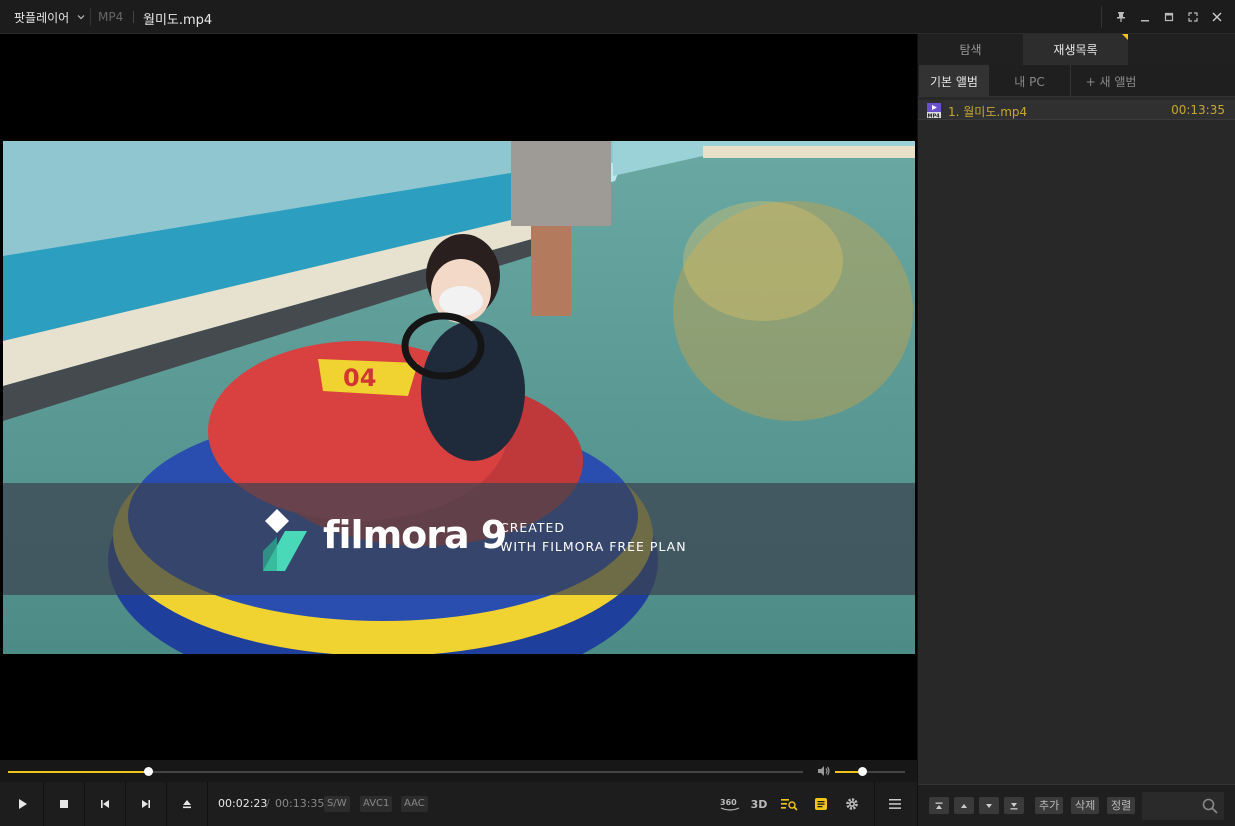  I want to click on arrow-up-icon, so click(964, 805).